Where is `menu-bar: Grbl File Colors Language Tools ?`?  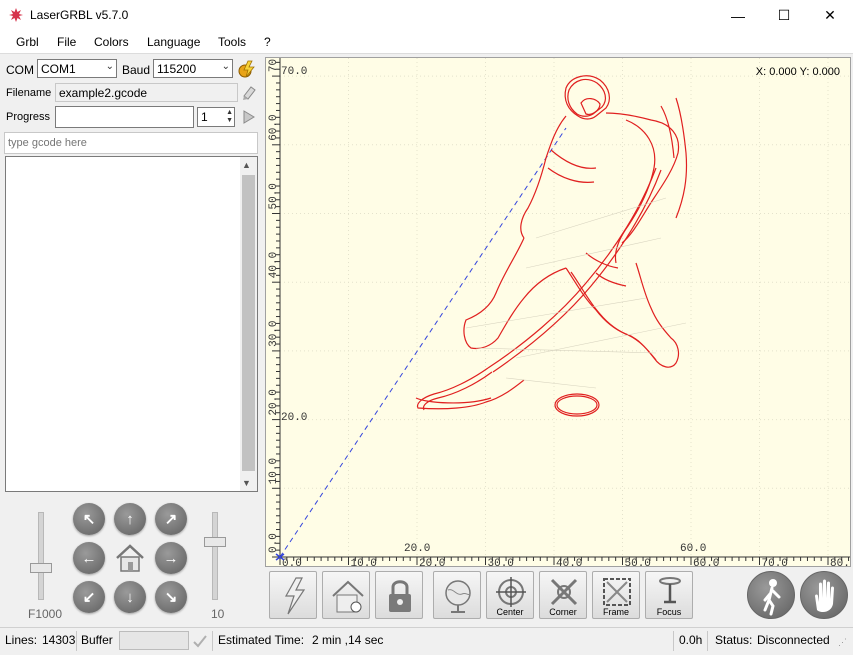 menu-bar: Grbl File Colors Language Tools ? is located at coordinates (426, 42).